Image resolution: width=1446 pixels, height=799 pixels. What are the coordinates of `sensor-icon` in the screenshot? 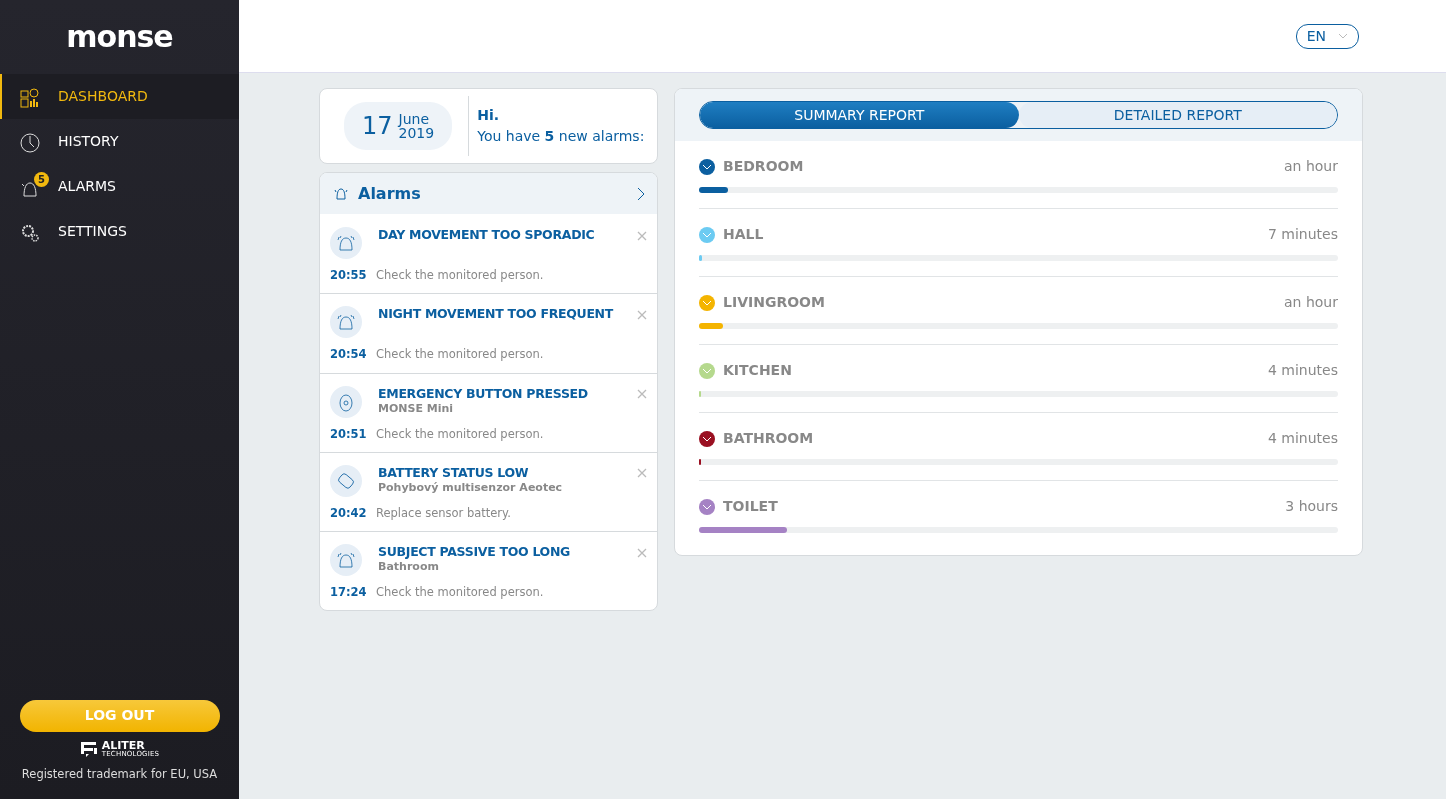 It's located at (346, 480).